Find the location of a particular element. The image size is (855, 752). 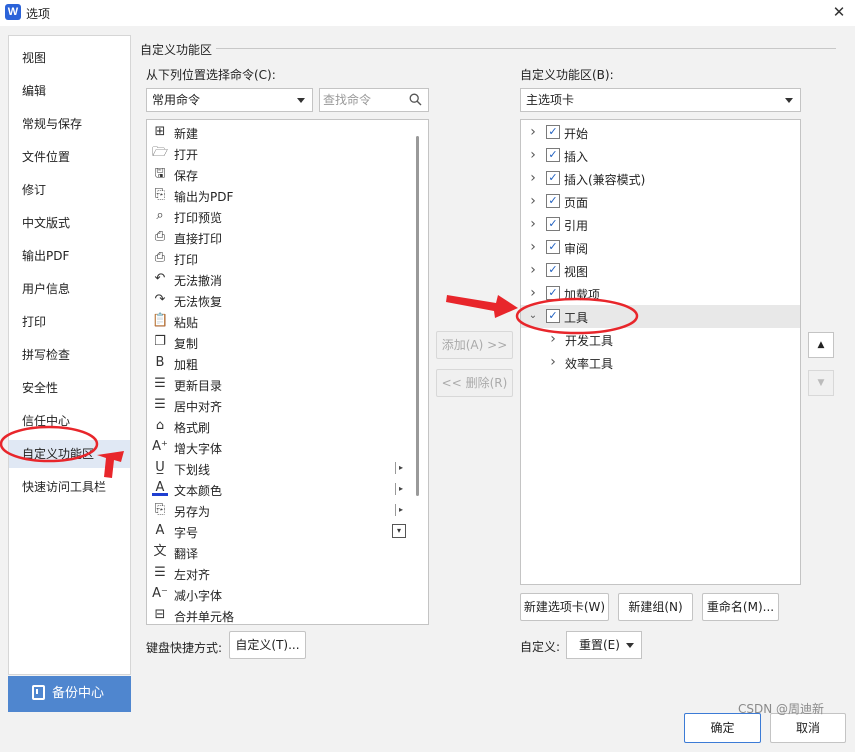

chevron-down-icon: ⌄ is located at coordinates (533, 316).